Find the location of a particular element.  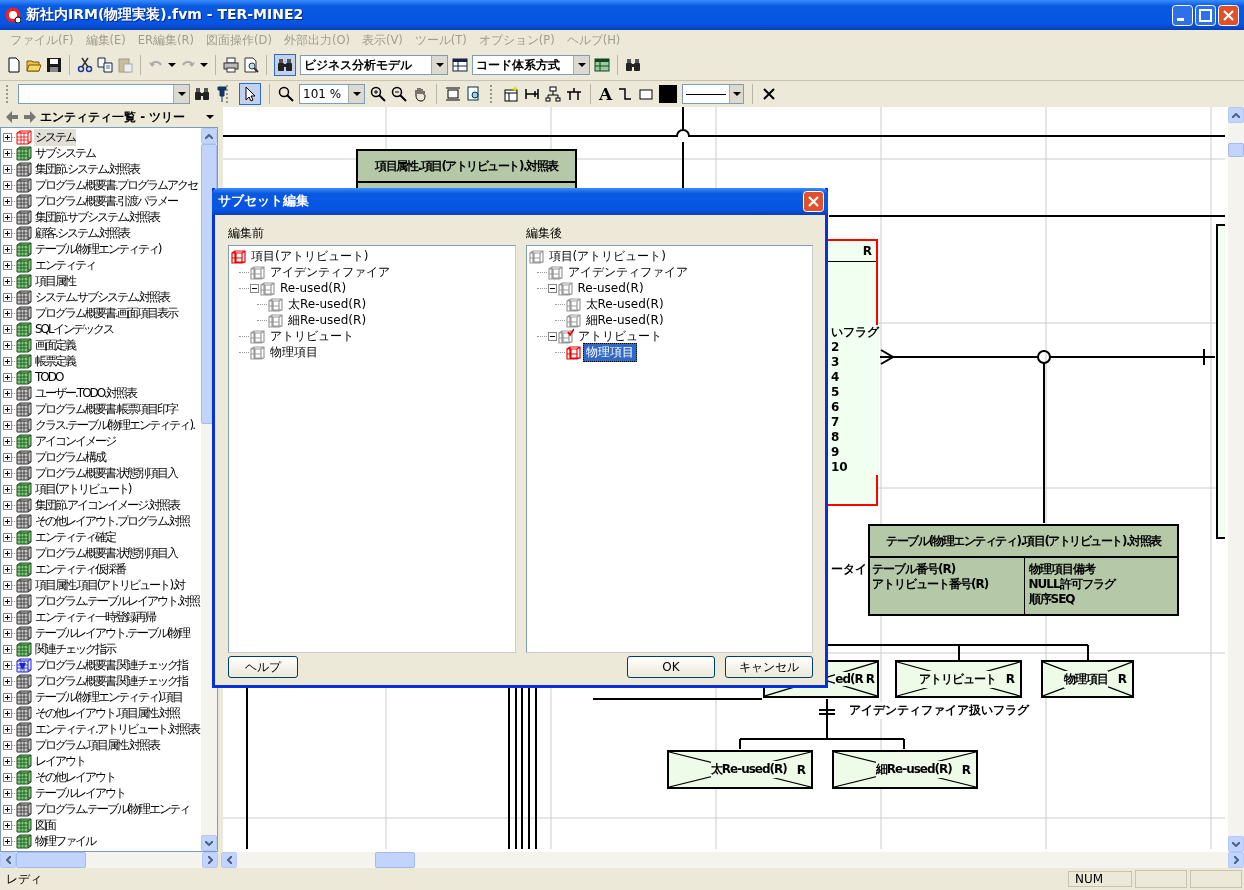

attribute-name: 9 is located at coordinates (836, 452).